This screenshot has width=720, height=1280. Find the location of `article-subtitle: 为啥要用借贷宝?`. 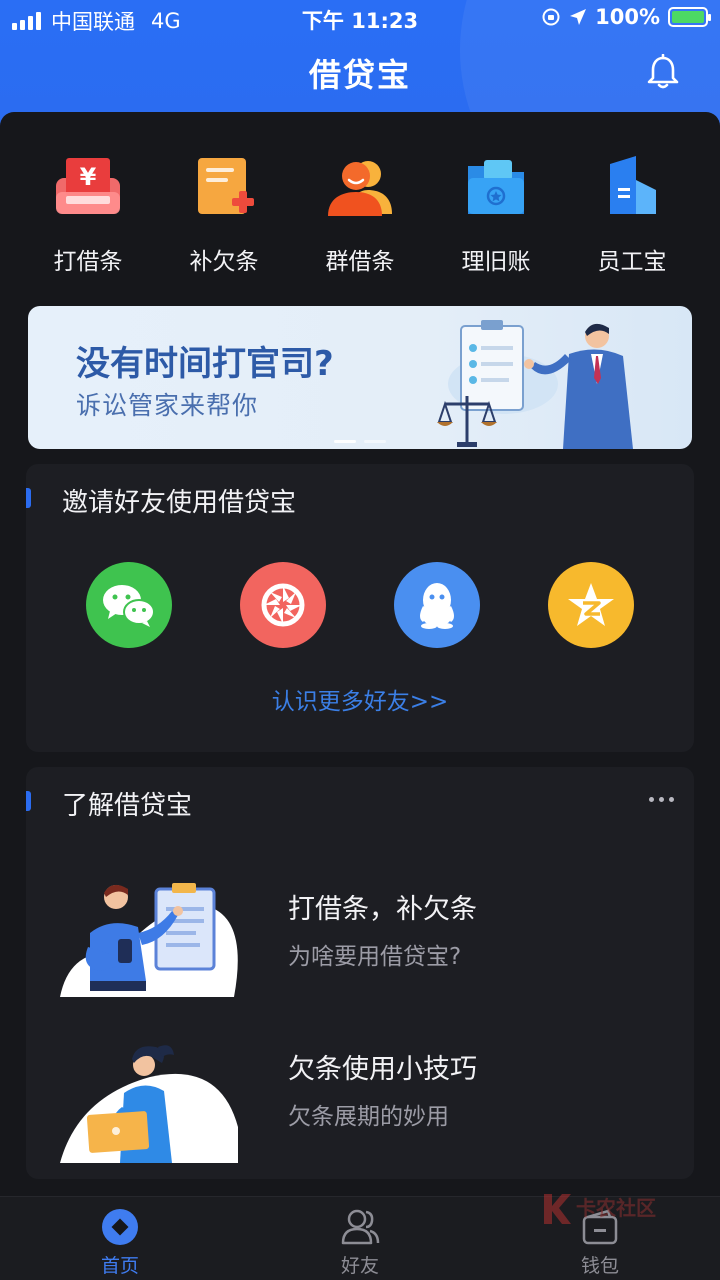

article-subtitle: 为啥要用借贷宝? is located at coordinates (375, 957).